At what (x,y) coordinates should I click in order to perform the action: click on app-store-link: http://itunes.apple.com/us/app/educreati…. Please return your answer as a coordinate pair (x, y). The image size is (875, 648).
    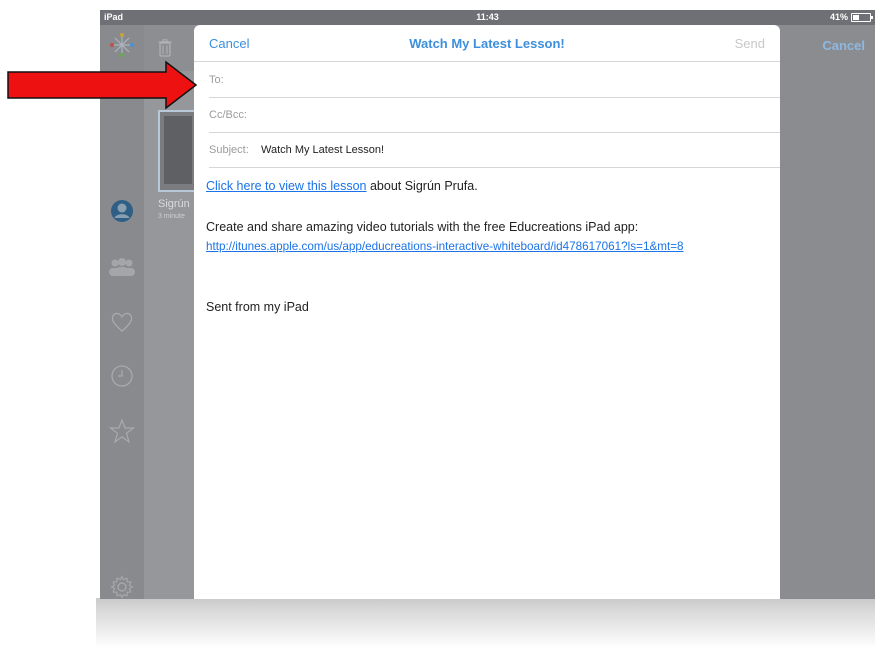
    Looking at the image, I should click on (445, 246).